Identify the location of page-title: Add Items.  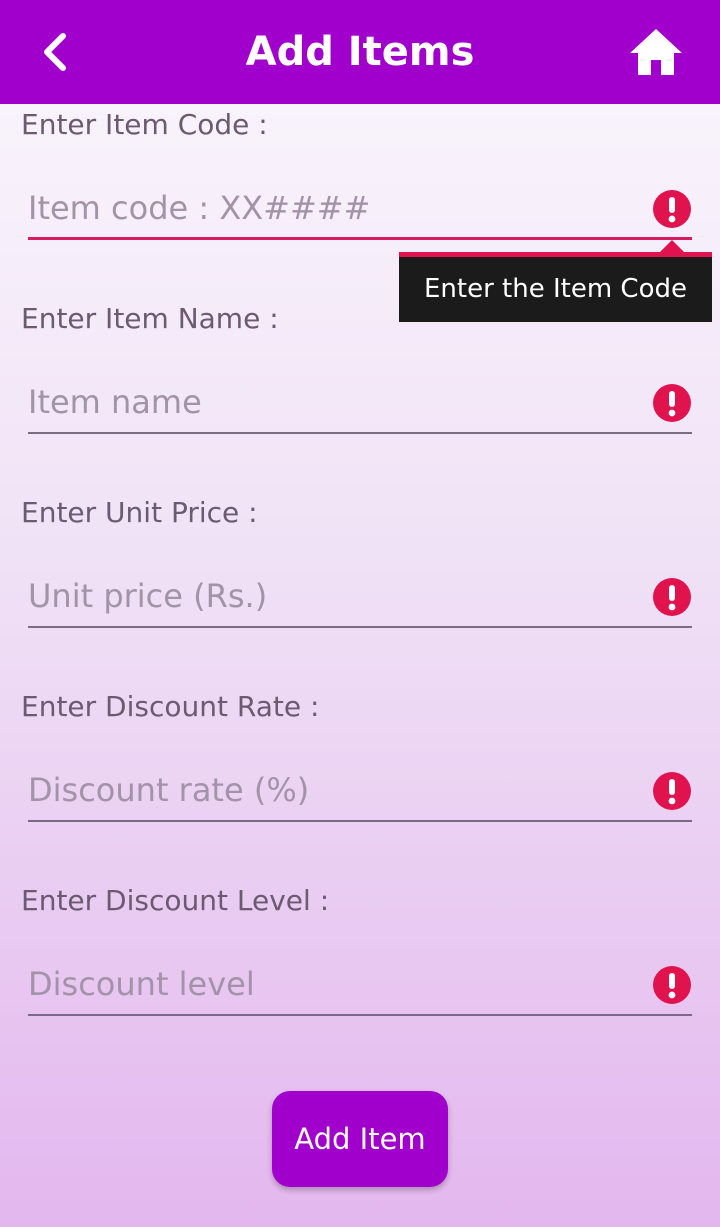
(360, 52).